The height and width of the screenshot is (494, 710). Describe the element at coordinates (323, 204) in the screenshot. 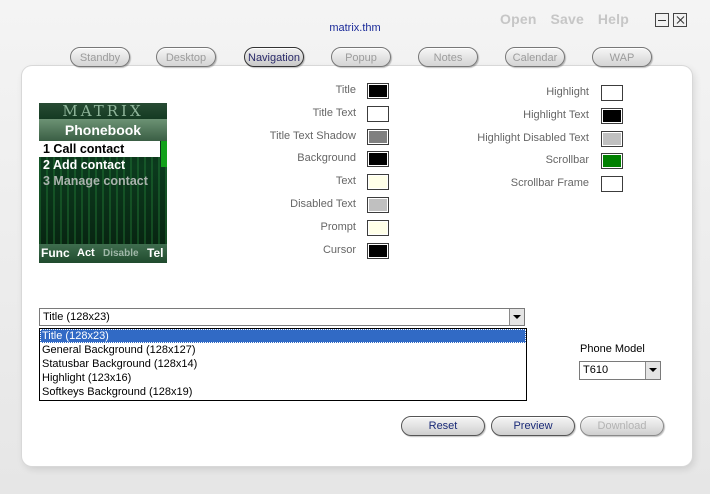

I see `left-color-label: Disabled Text` at that location.